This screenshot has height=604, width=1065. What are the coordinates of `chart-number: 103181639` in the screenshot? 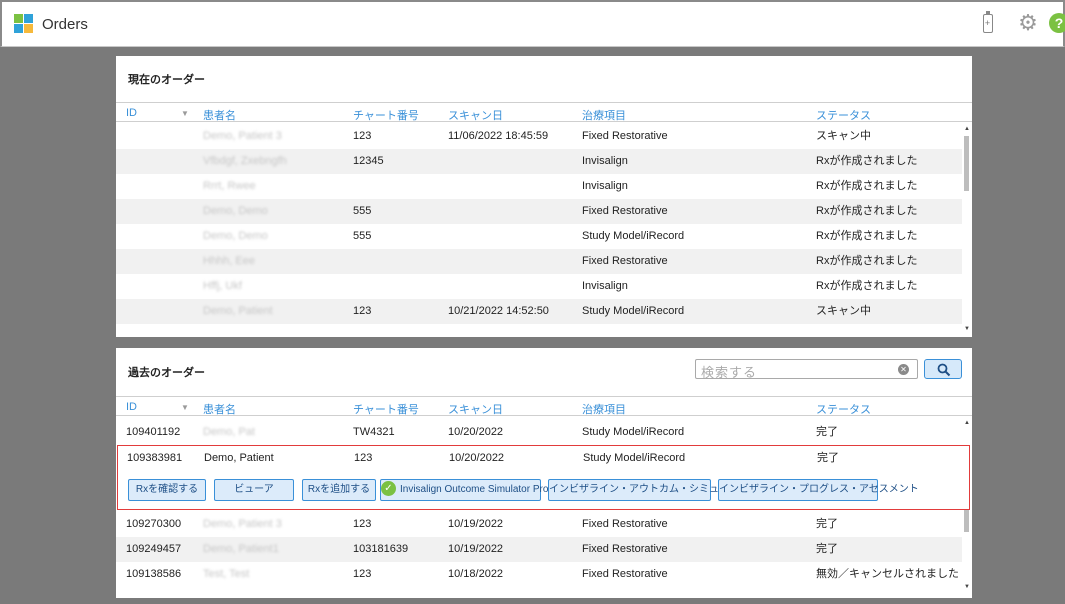 It's located at (381, 549).